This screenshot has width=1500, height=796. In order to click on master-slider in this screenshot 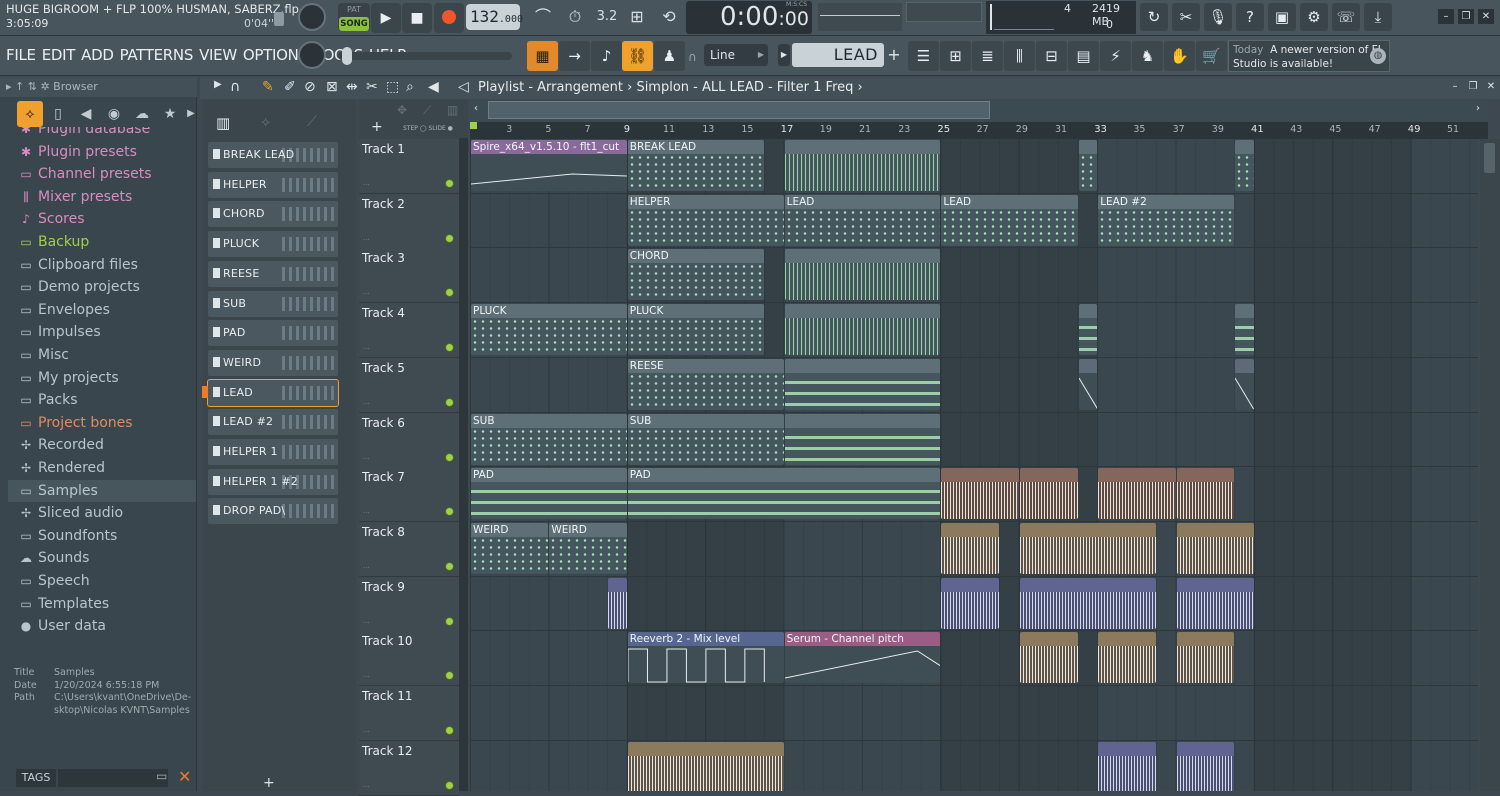, I will do `click(425, 56)`.